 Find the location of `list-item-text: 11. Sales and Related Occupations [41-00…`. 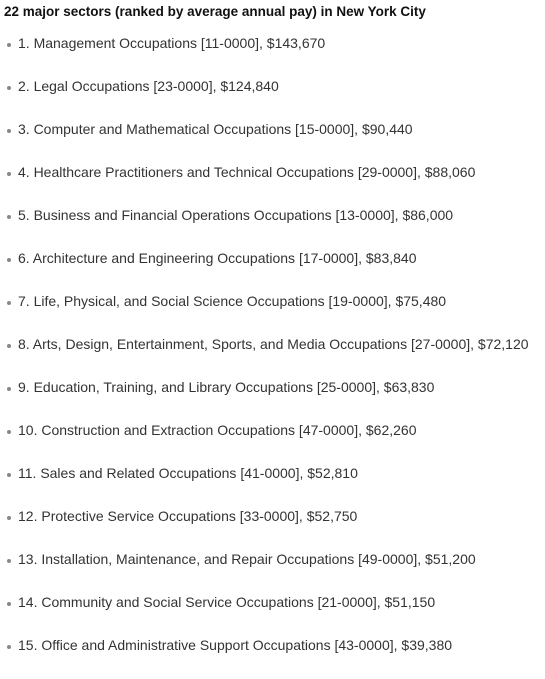

list-item-text: 11. Sales and Related Occupations [41-00… is located at coordinates (188, 473).